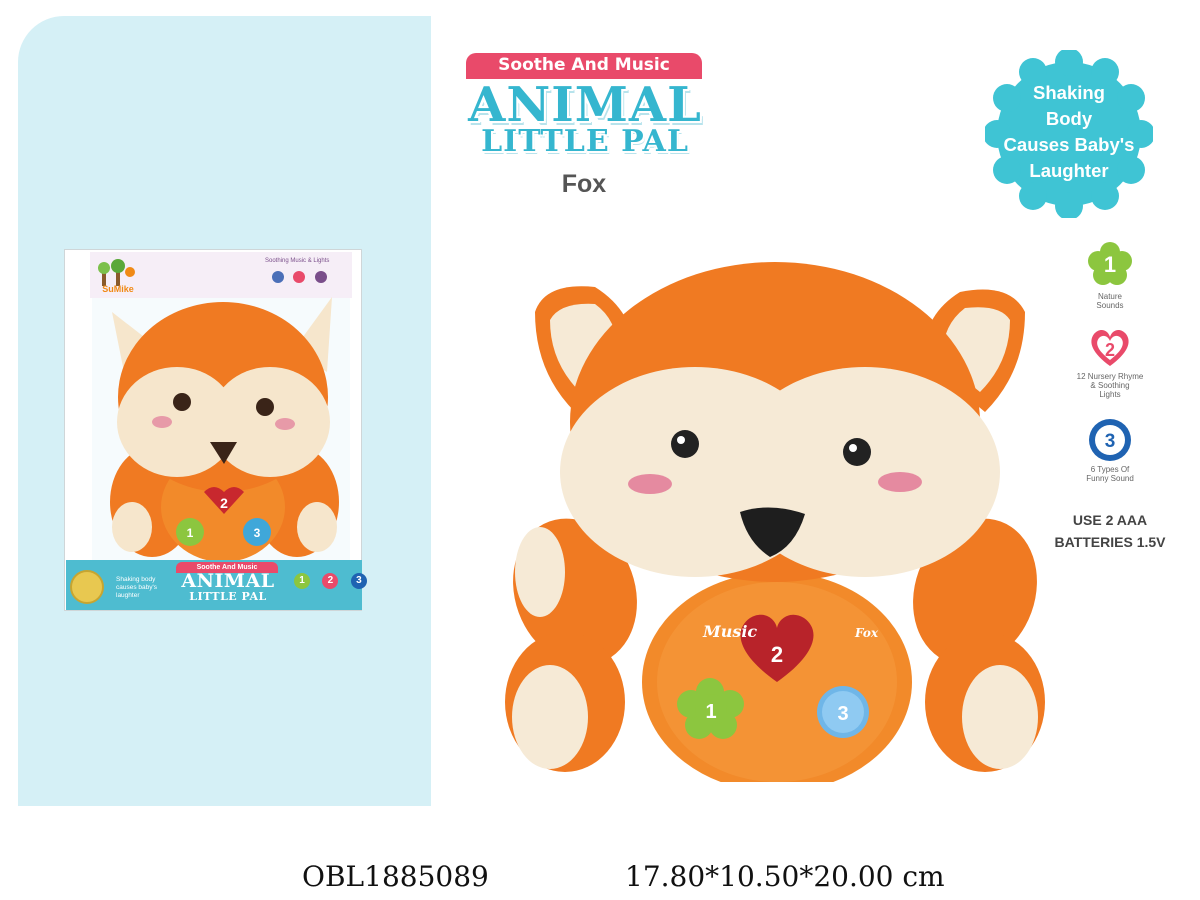  What do you see at coordinates (302, 581) in the screenshot?
I see `box-feature-1-icon: 1` at bounding box center [302, 581].